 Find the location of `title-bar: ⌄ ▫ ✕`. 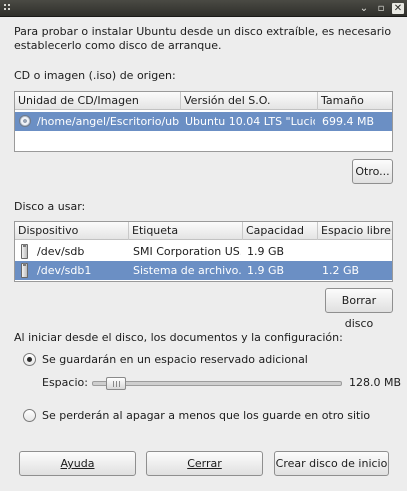

title-bar: ⌄ ▫ ✕ is located at coordinates (203, 8).